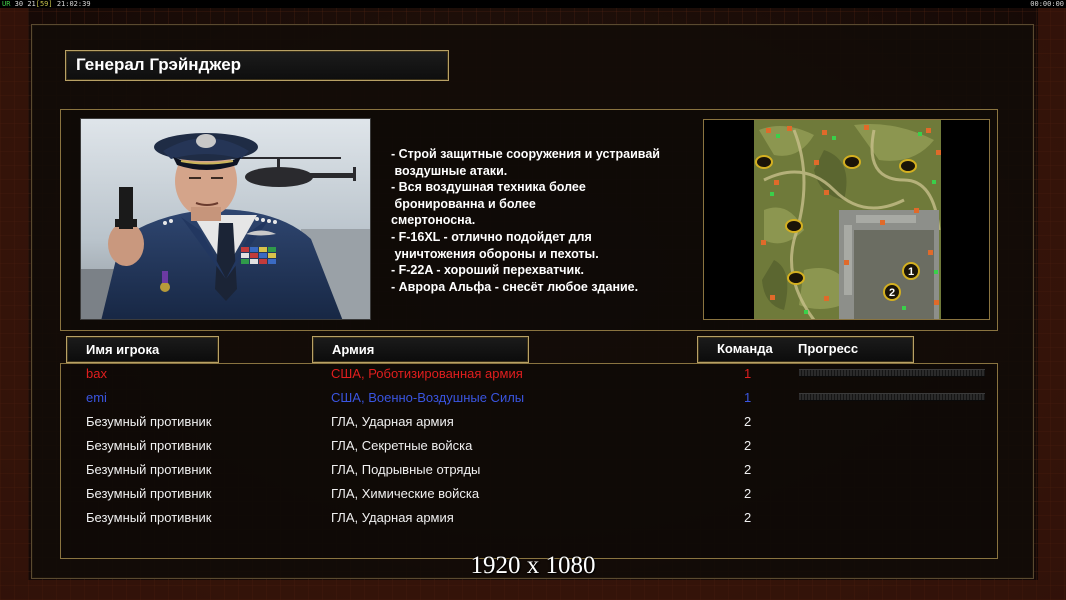 This screenshot has width=1066, height=600. I want to click on description-line: - Вся воздушная техника более, so click(488, 187).